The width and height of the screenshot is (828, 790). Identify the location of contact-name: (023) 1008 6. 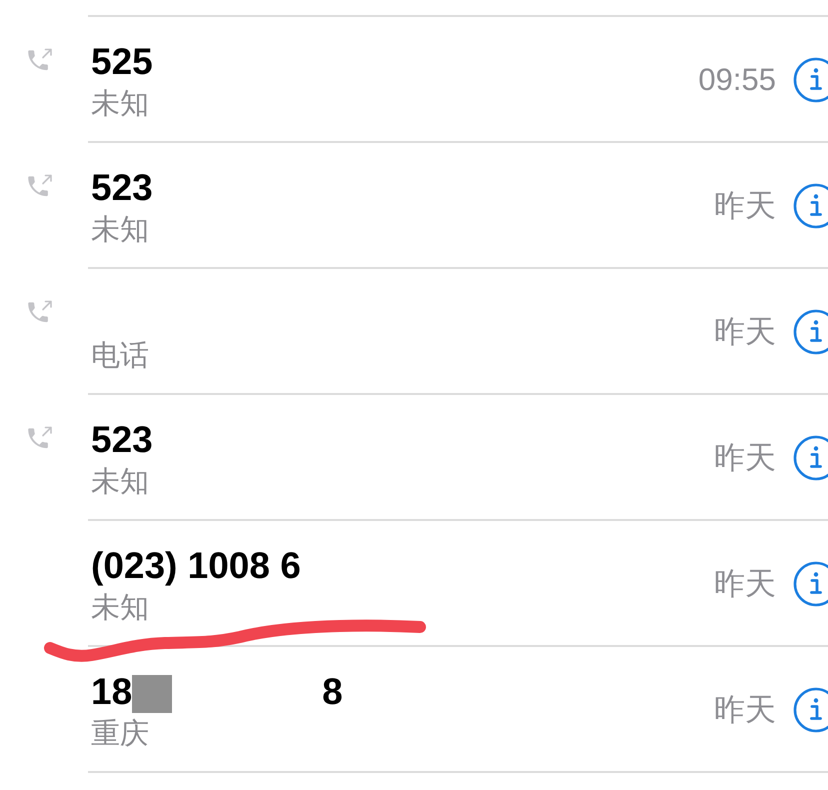
(196, 566).